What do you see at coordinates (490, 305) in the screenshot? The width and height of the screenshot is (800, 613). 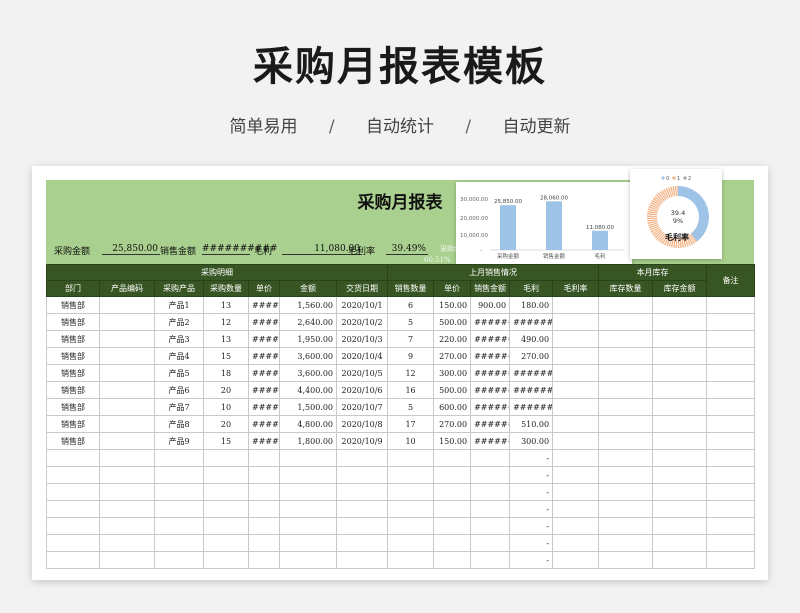 I see `table-cell: 900.00` at bounding box center [490, 305].